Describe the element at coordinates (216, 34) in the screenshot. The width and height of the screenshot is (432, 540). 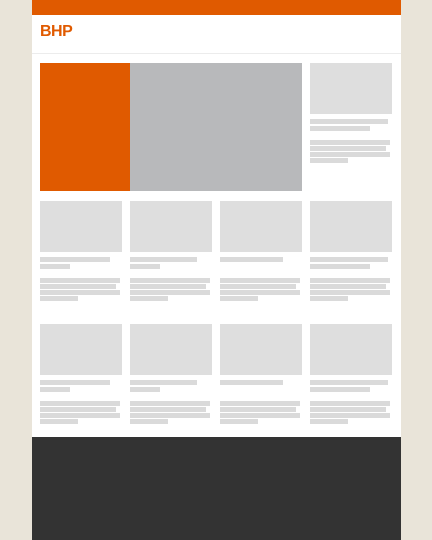
I see `site-header: BHP` at that location.